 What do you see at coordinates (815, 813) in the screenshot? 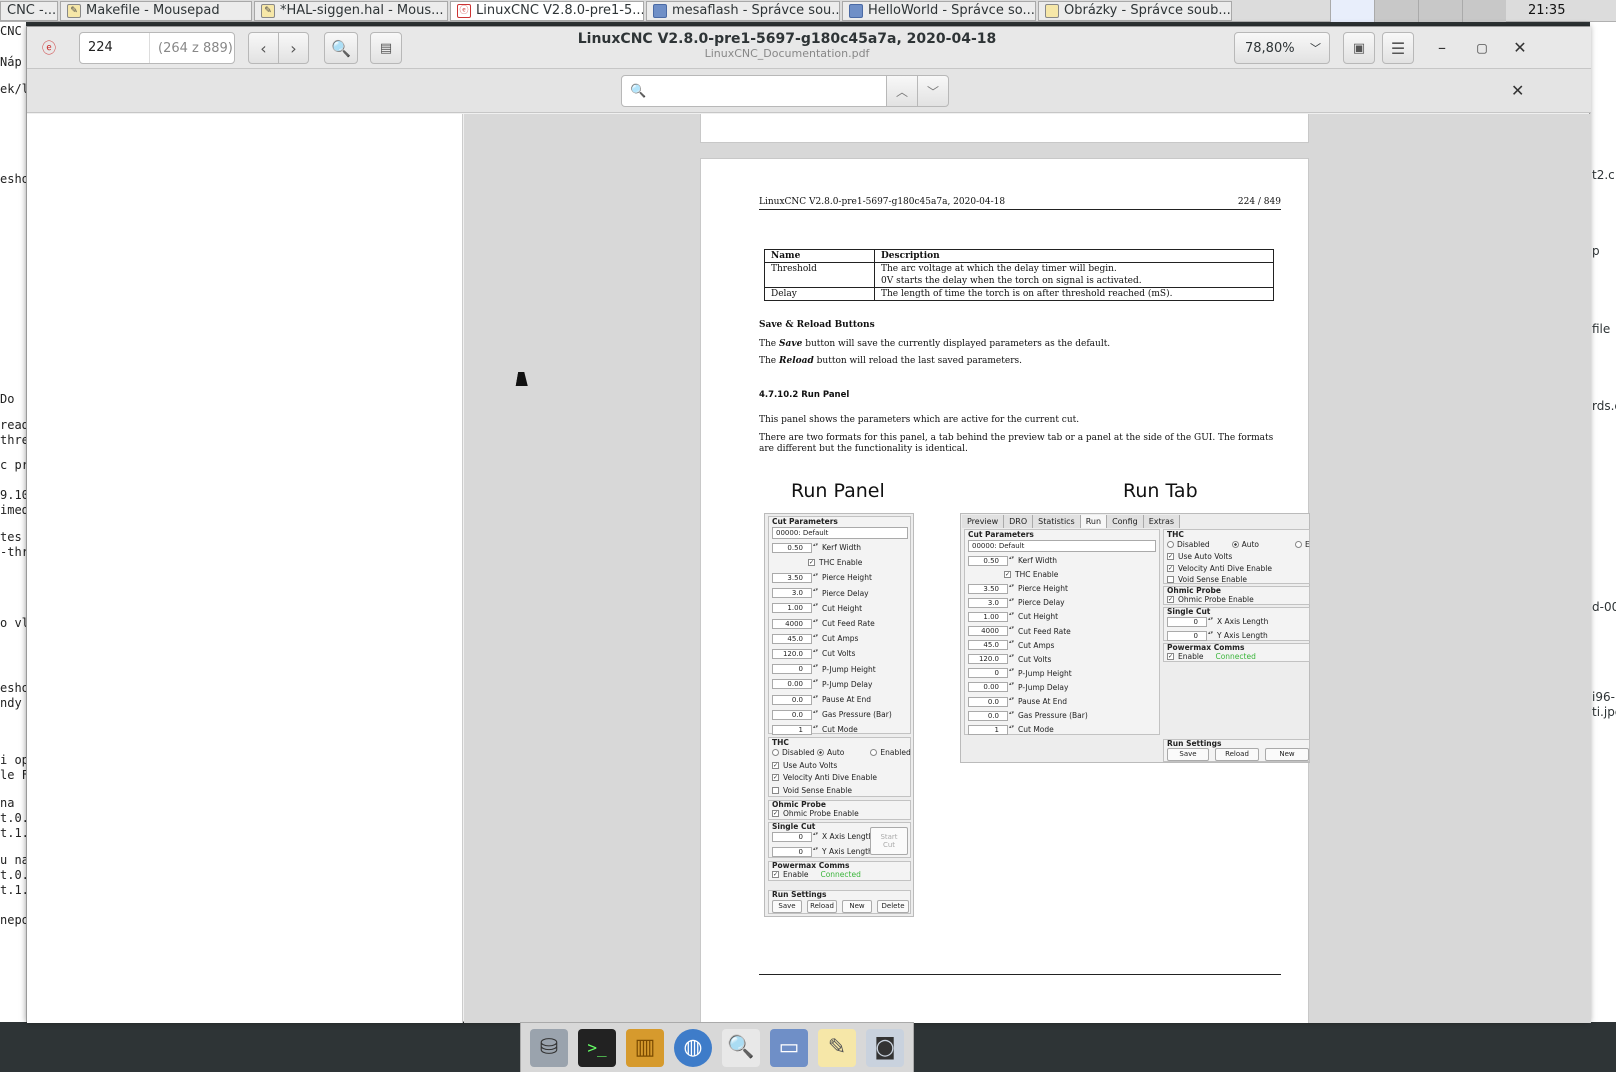
I see `option-row: ✓ Ohmic Probe Enable` at bounding box center [815, 813].